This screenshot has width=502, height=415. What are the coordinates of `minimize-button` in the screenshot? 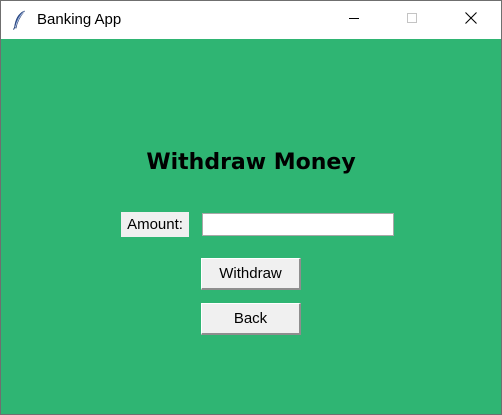 It's located at (354, 20).